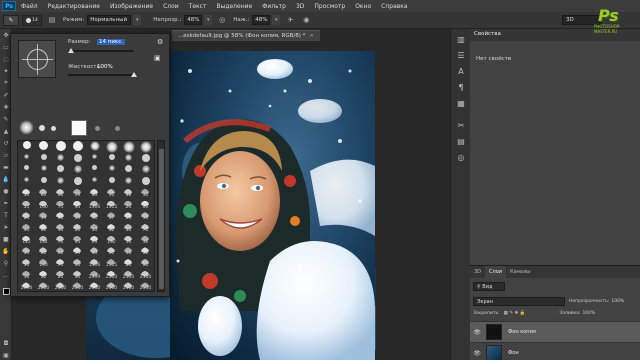 This screenshot has width=640, height=360. What do you see at coordinates (77, 230) in the screenshot?
I see `brush-size-number: 26` at bounding box center [77, 230].